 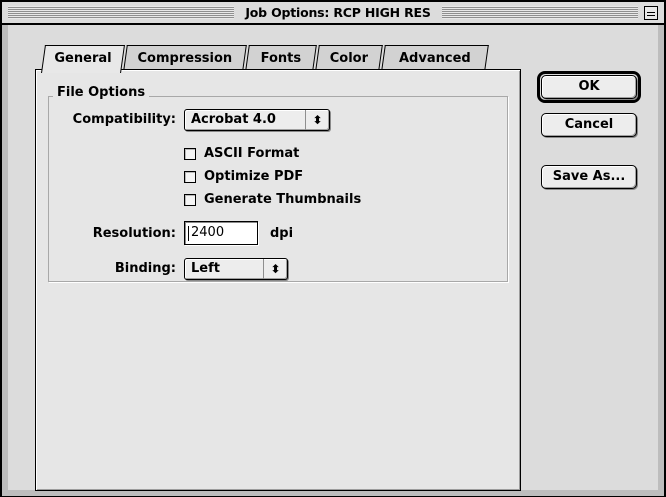 I want to click on ascii-format-label: ASCII Format, so click(x=252, y=153).